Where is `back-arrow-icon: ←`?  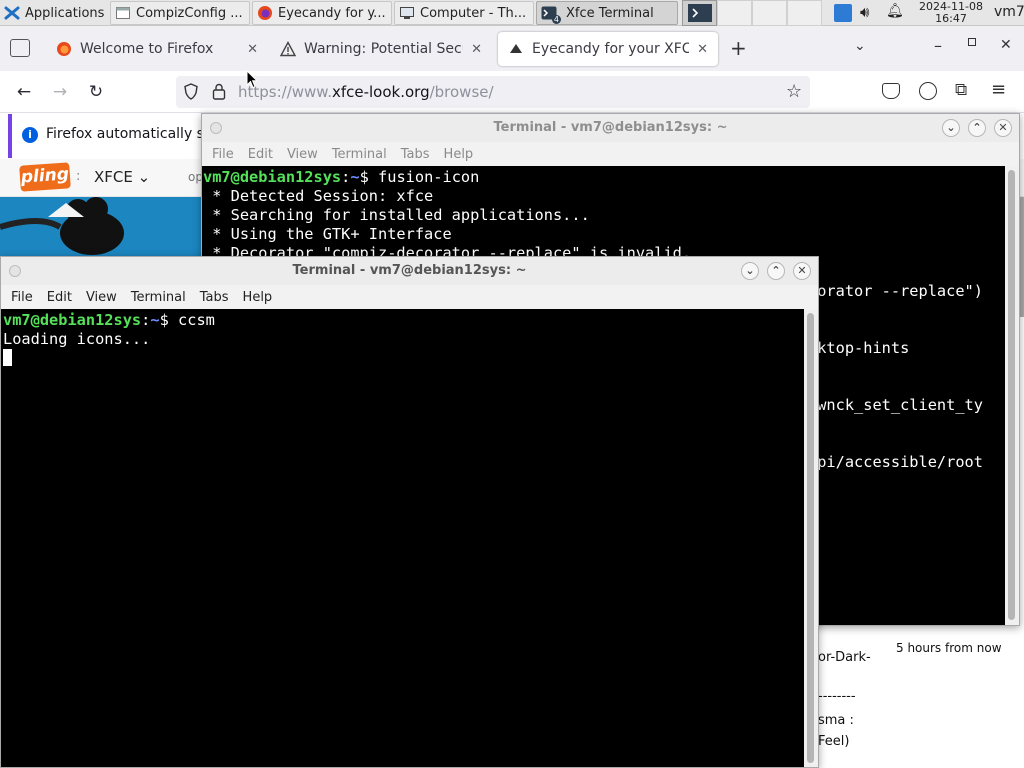 back-arrow-icon: ← is located at coordinates (24, 92).